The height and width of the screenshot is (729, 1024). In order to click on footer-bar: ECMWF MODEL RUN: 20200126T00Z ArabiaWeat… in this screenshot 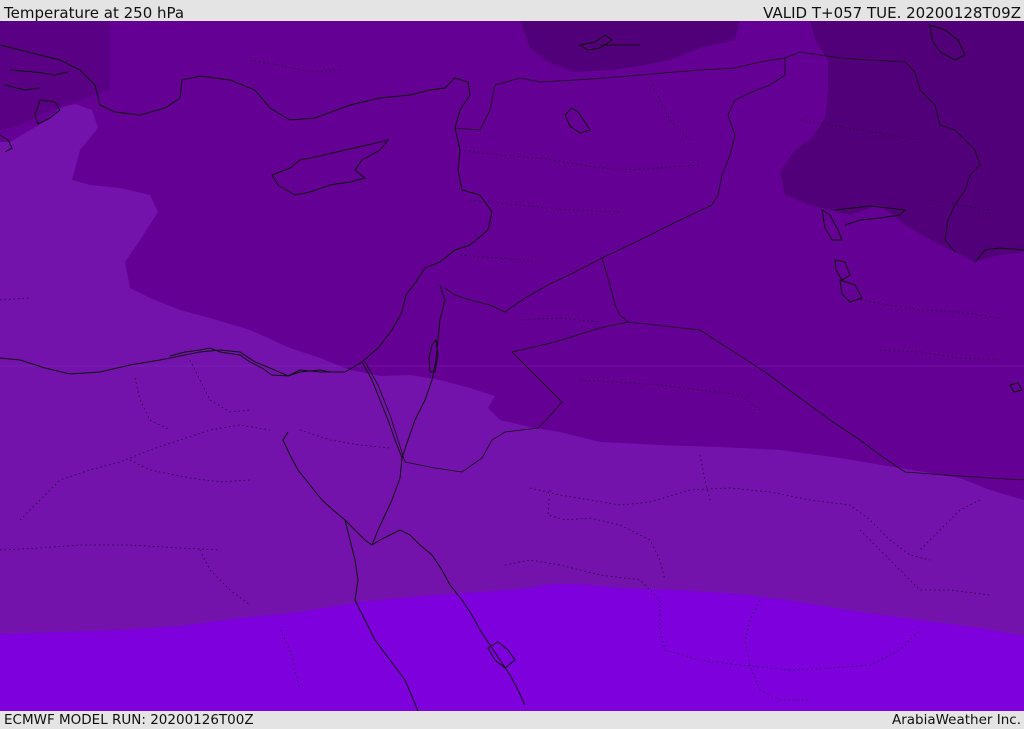, I will do `click(512, 720)`.